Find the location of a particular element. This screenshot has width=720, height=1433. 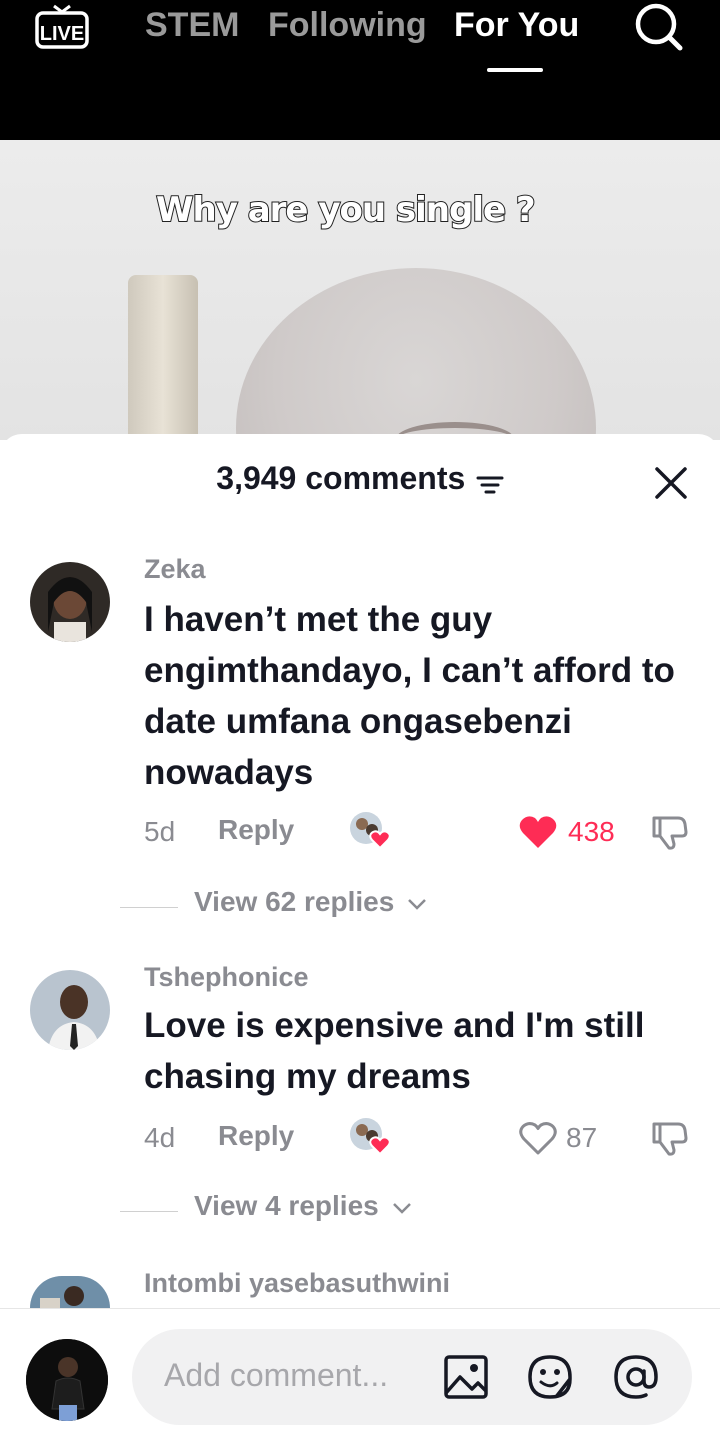

video-caption: Why are you single ? is located at coordinates (346, 210).